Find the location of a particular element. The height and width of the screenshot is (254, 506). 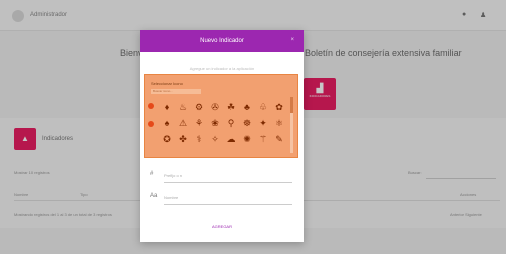

icon-option: ⚕ is located at coordinates (199, 139).